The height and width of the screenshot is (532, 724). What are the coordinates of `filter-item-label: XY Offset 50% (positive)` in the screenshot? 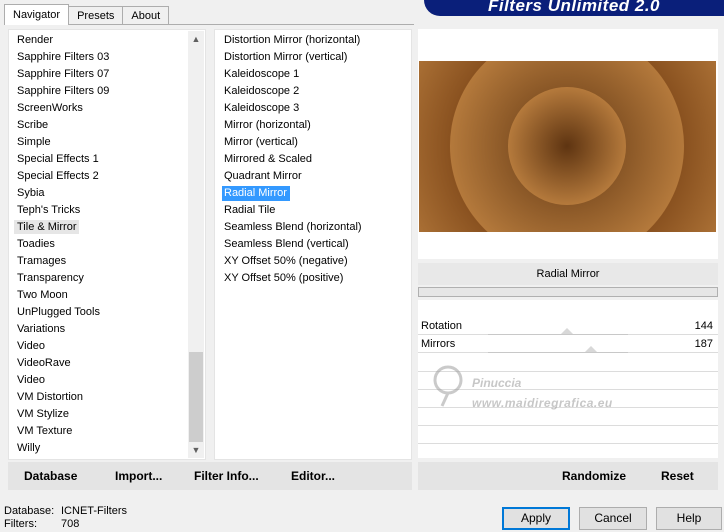 It's located at (284, 278).